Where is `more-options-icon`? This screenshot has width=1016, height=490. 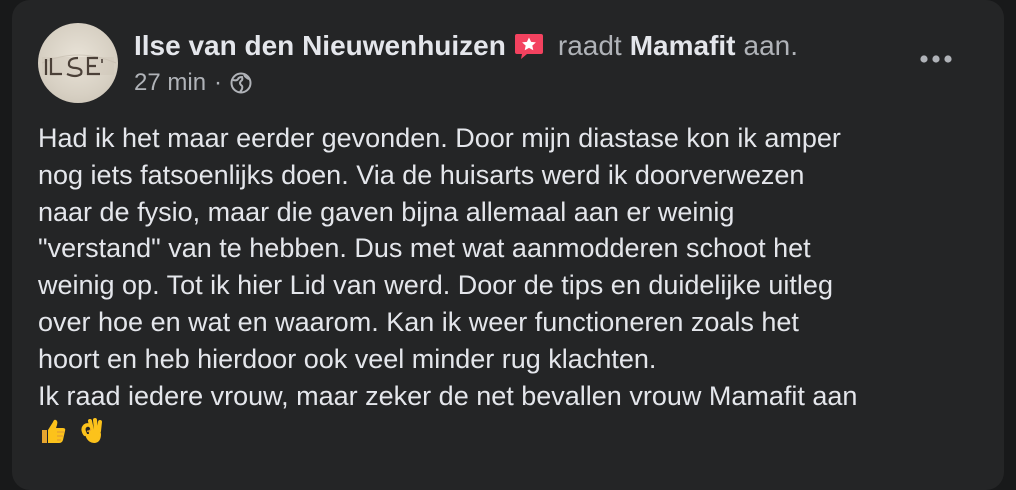
more-options-icon is located at coordinates (936, 60).